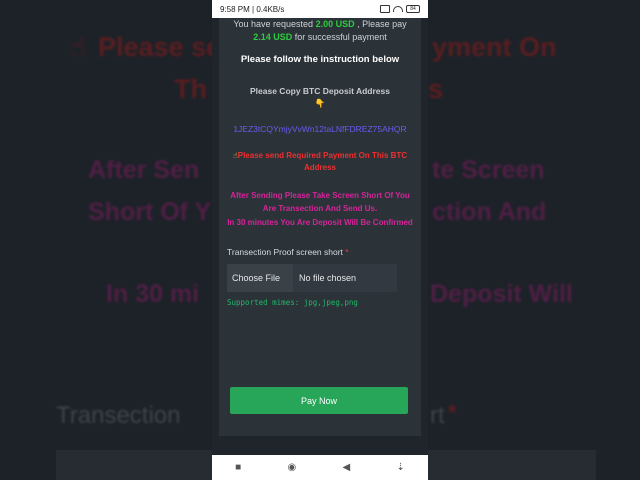  What do you see at coordinates (270, 9) in the screenshot?
I see `status-speed: 0.4KB/s` at bounding box center [270, 9].